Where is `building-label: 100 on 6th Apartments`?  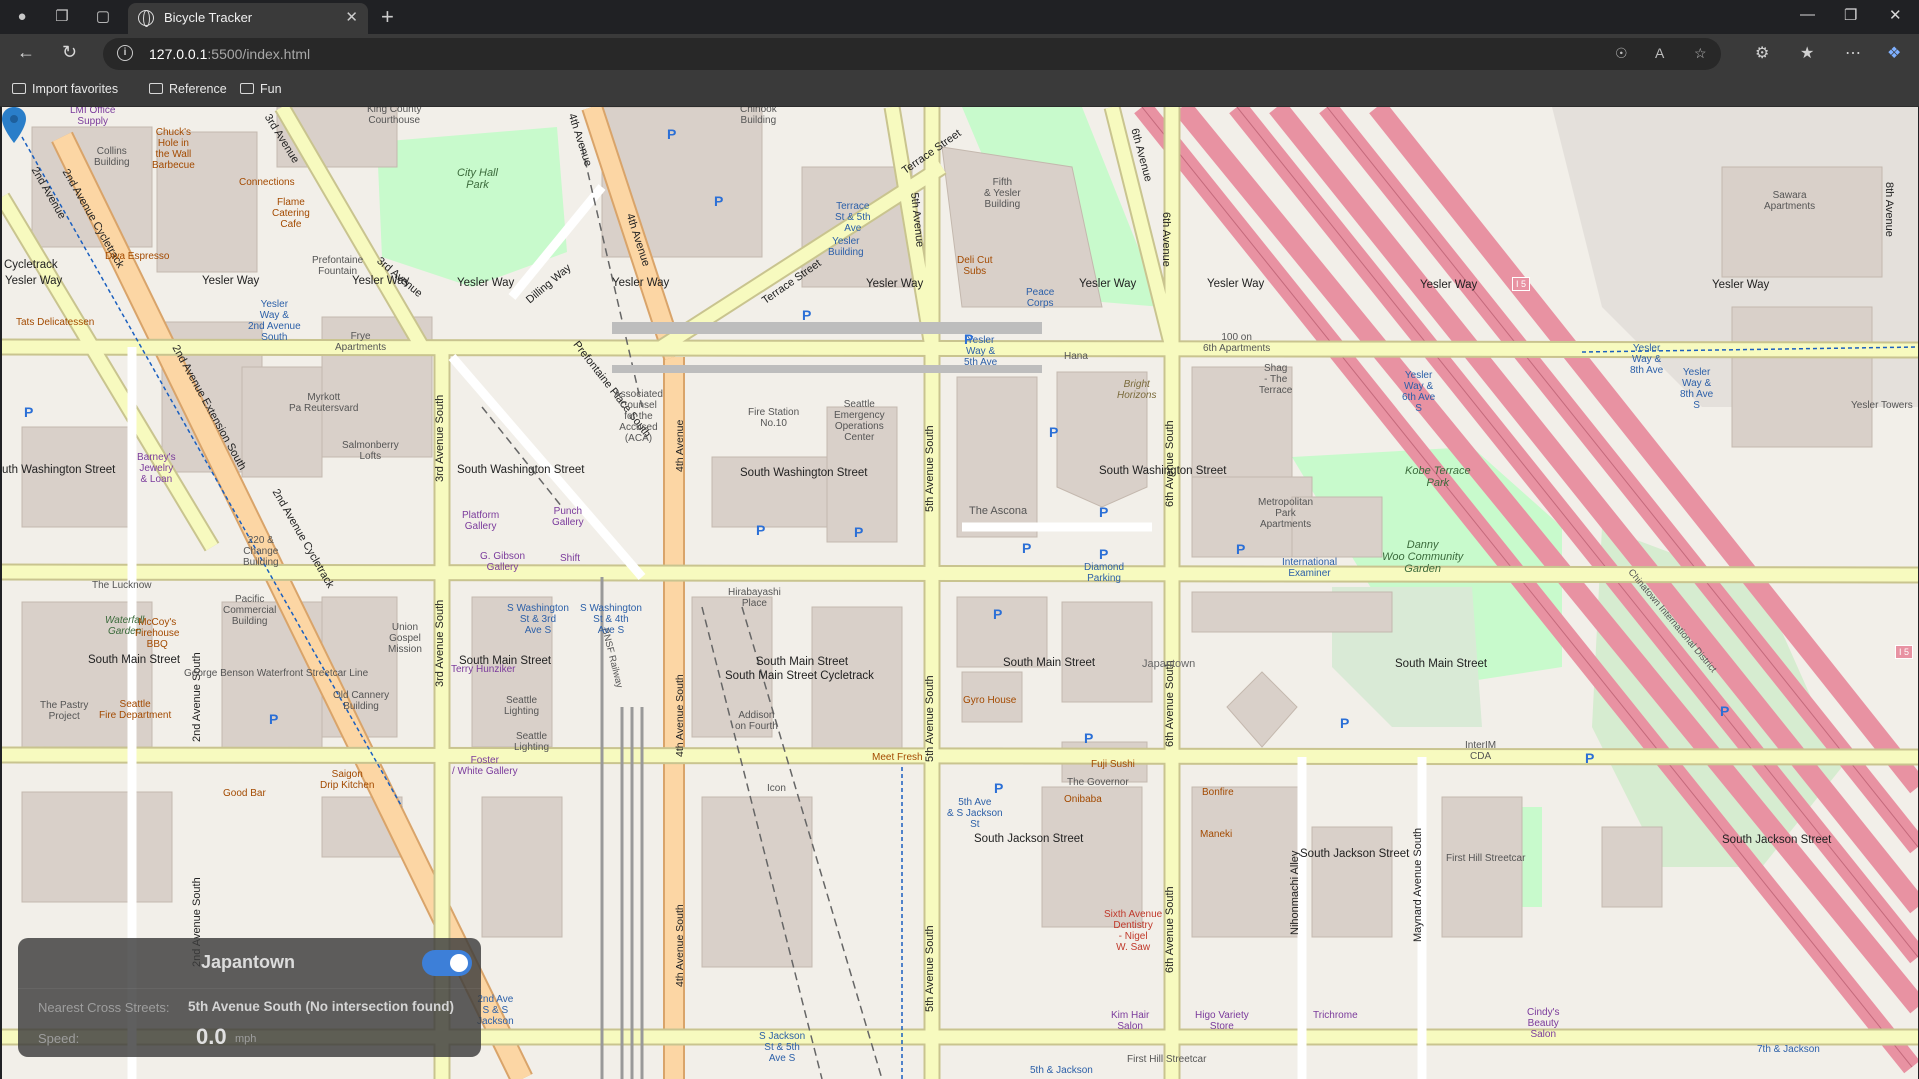 building-label: 100 on 6th Apartments is located at coordinates (1237, 343).